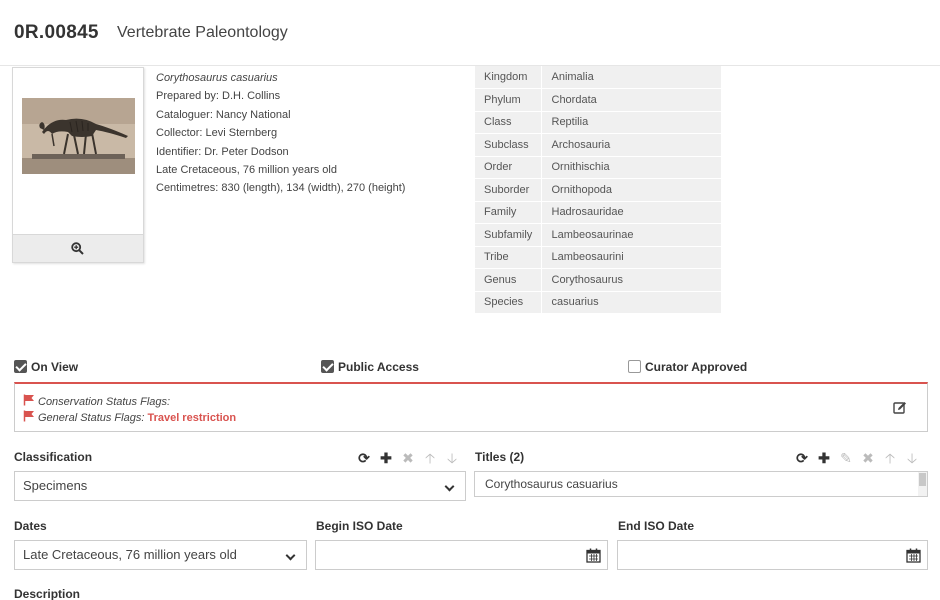  I want to click on edit-icon, so click(900, 408).